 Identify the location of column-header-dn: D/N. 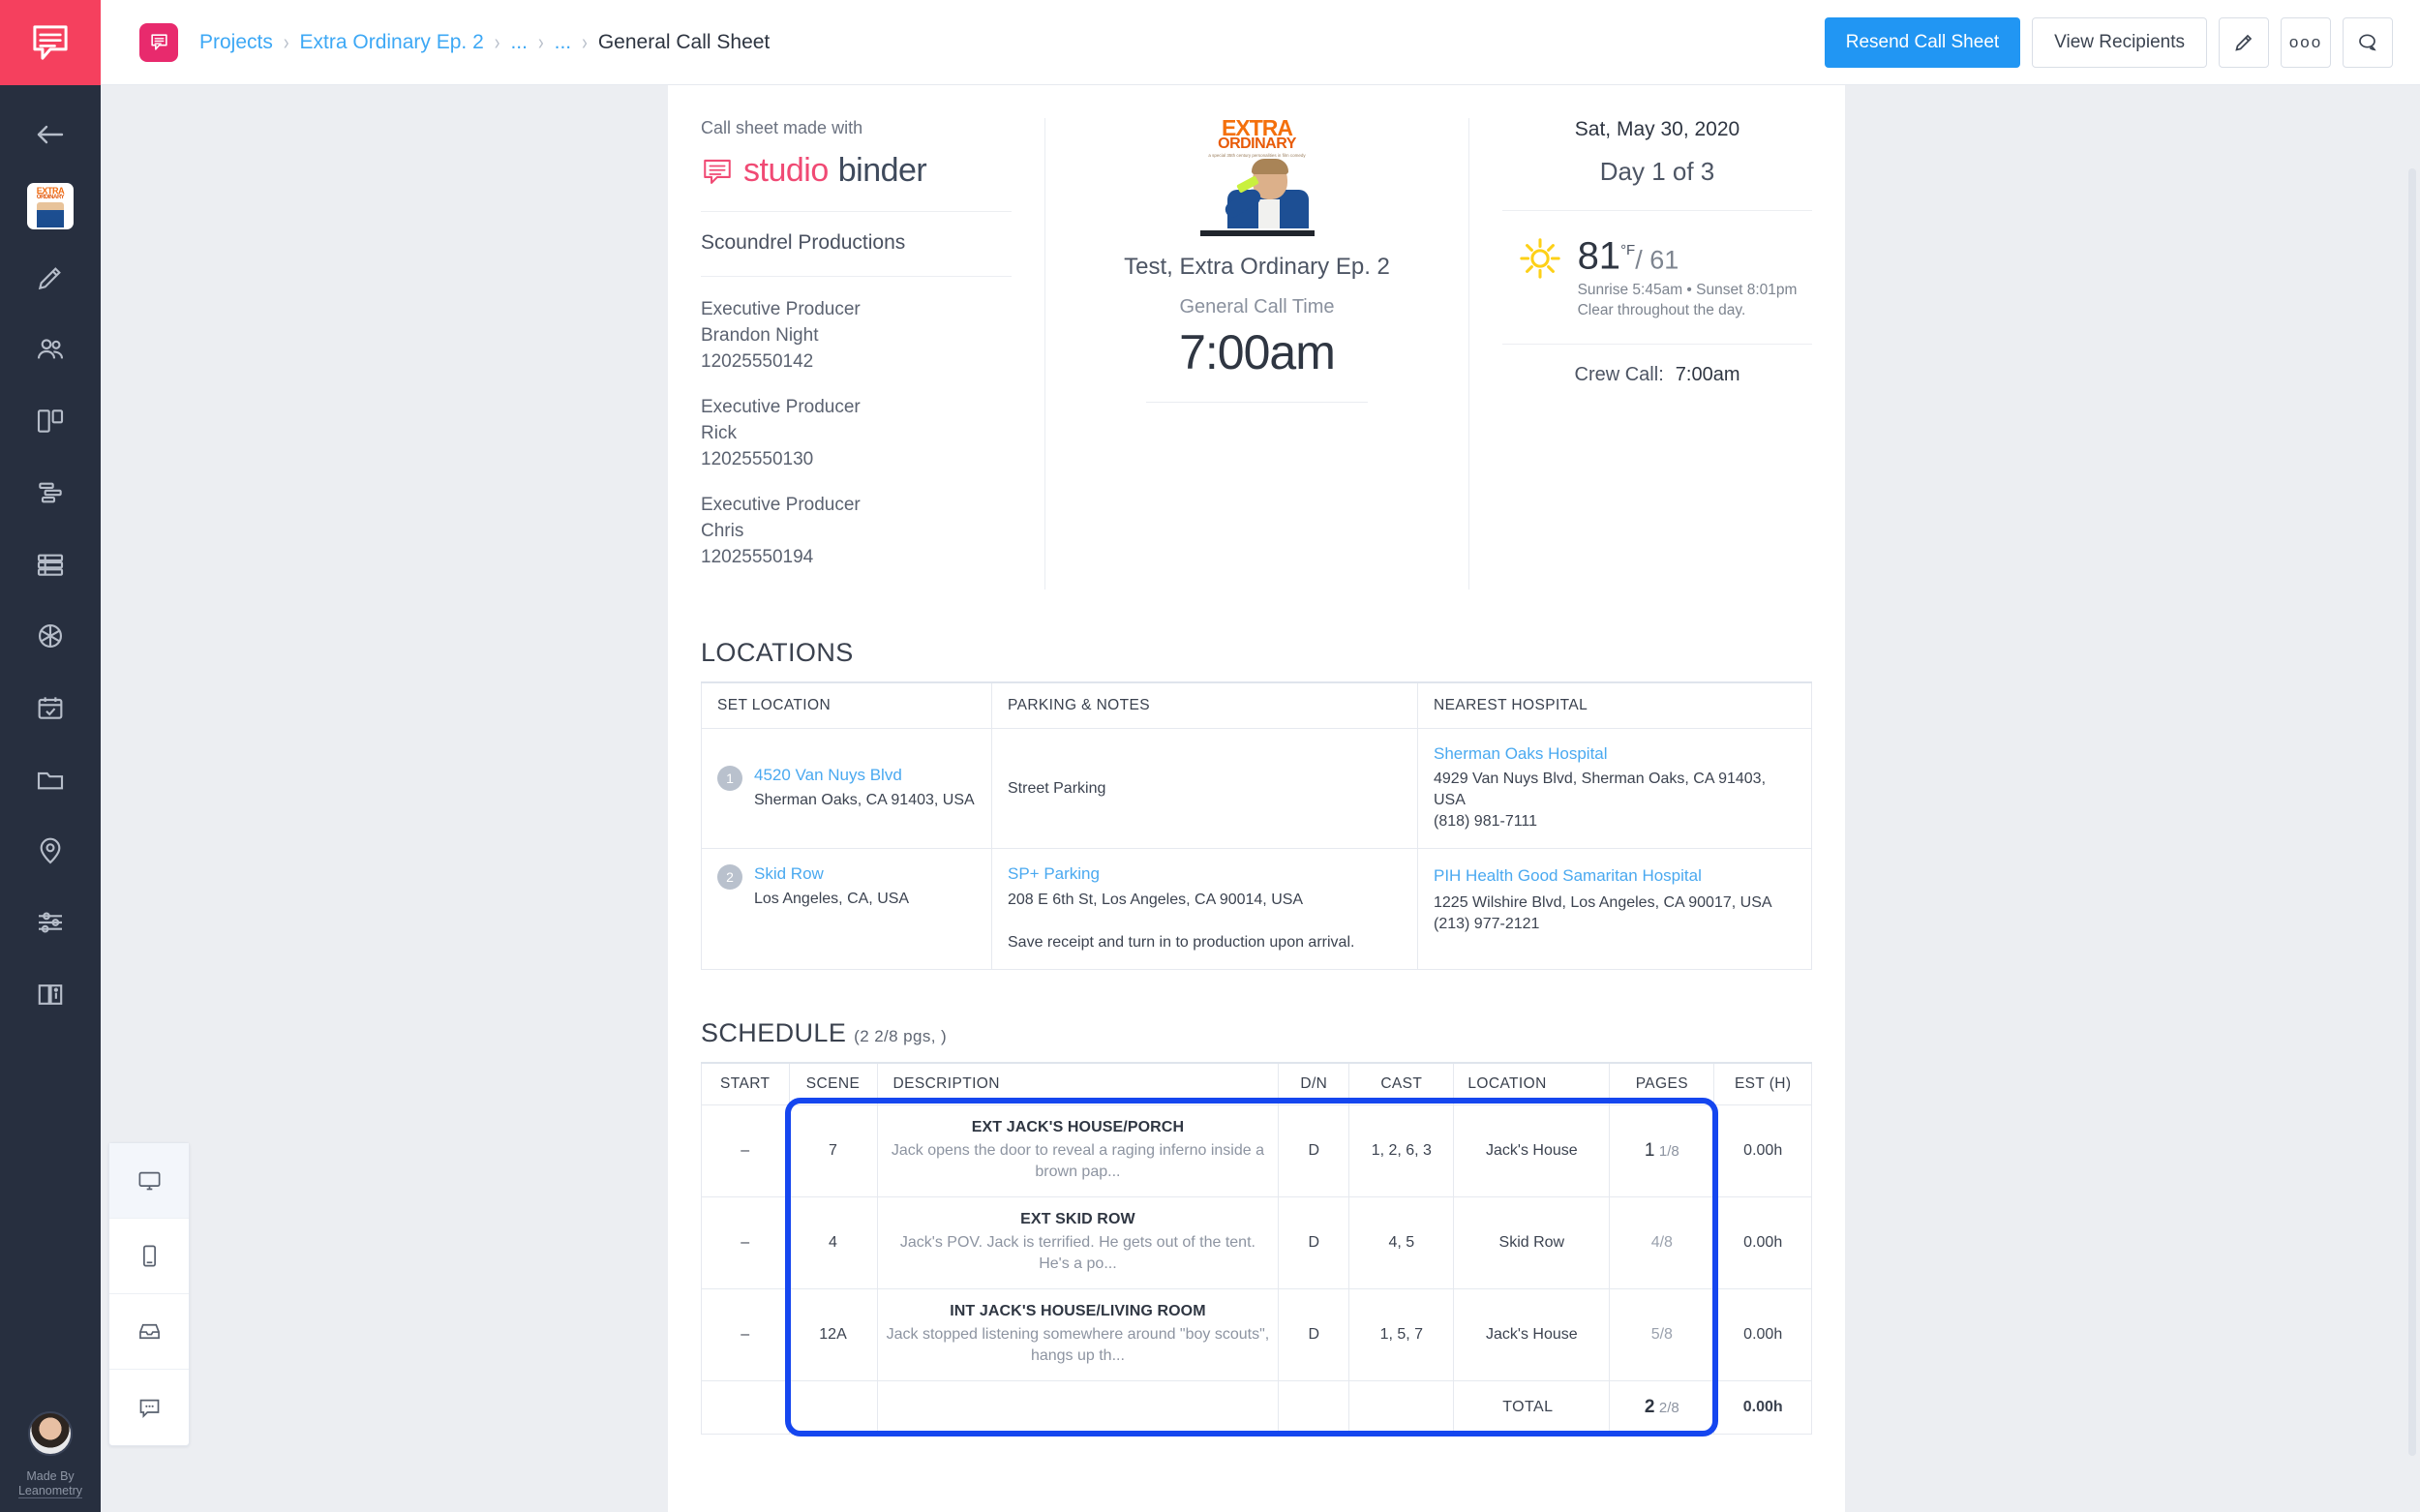
(1314, 1083).